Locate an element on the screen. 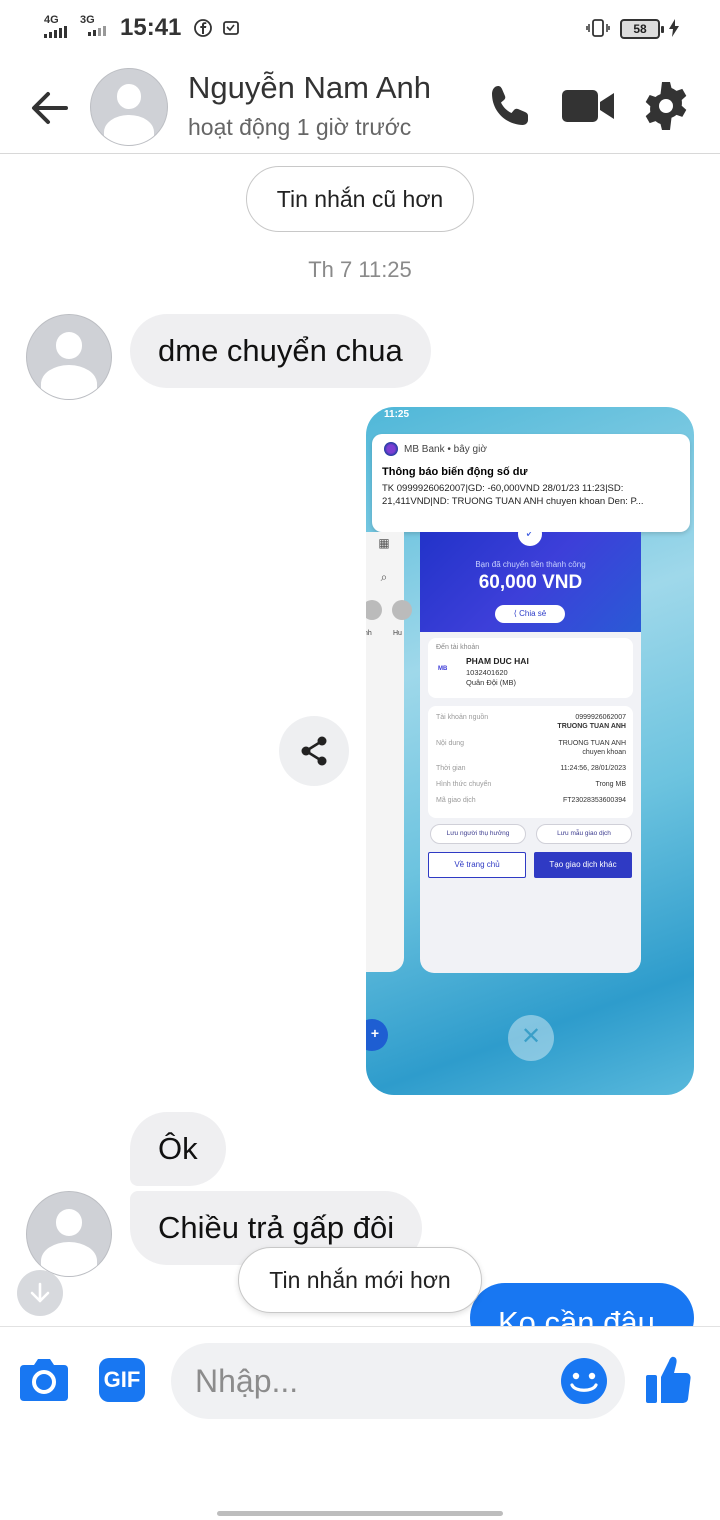  share-button is located at coordinates (314, 751).